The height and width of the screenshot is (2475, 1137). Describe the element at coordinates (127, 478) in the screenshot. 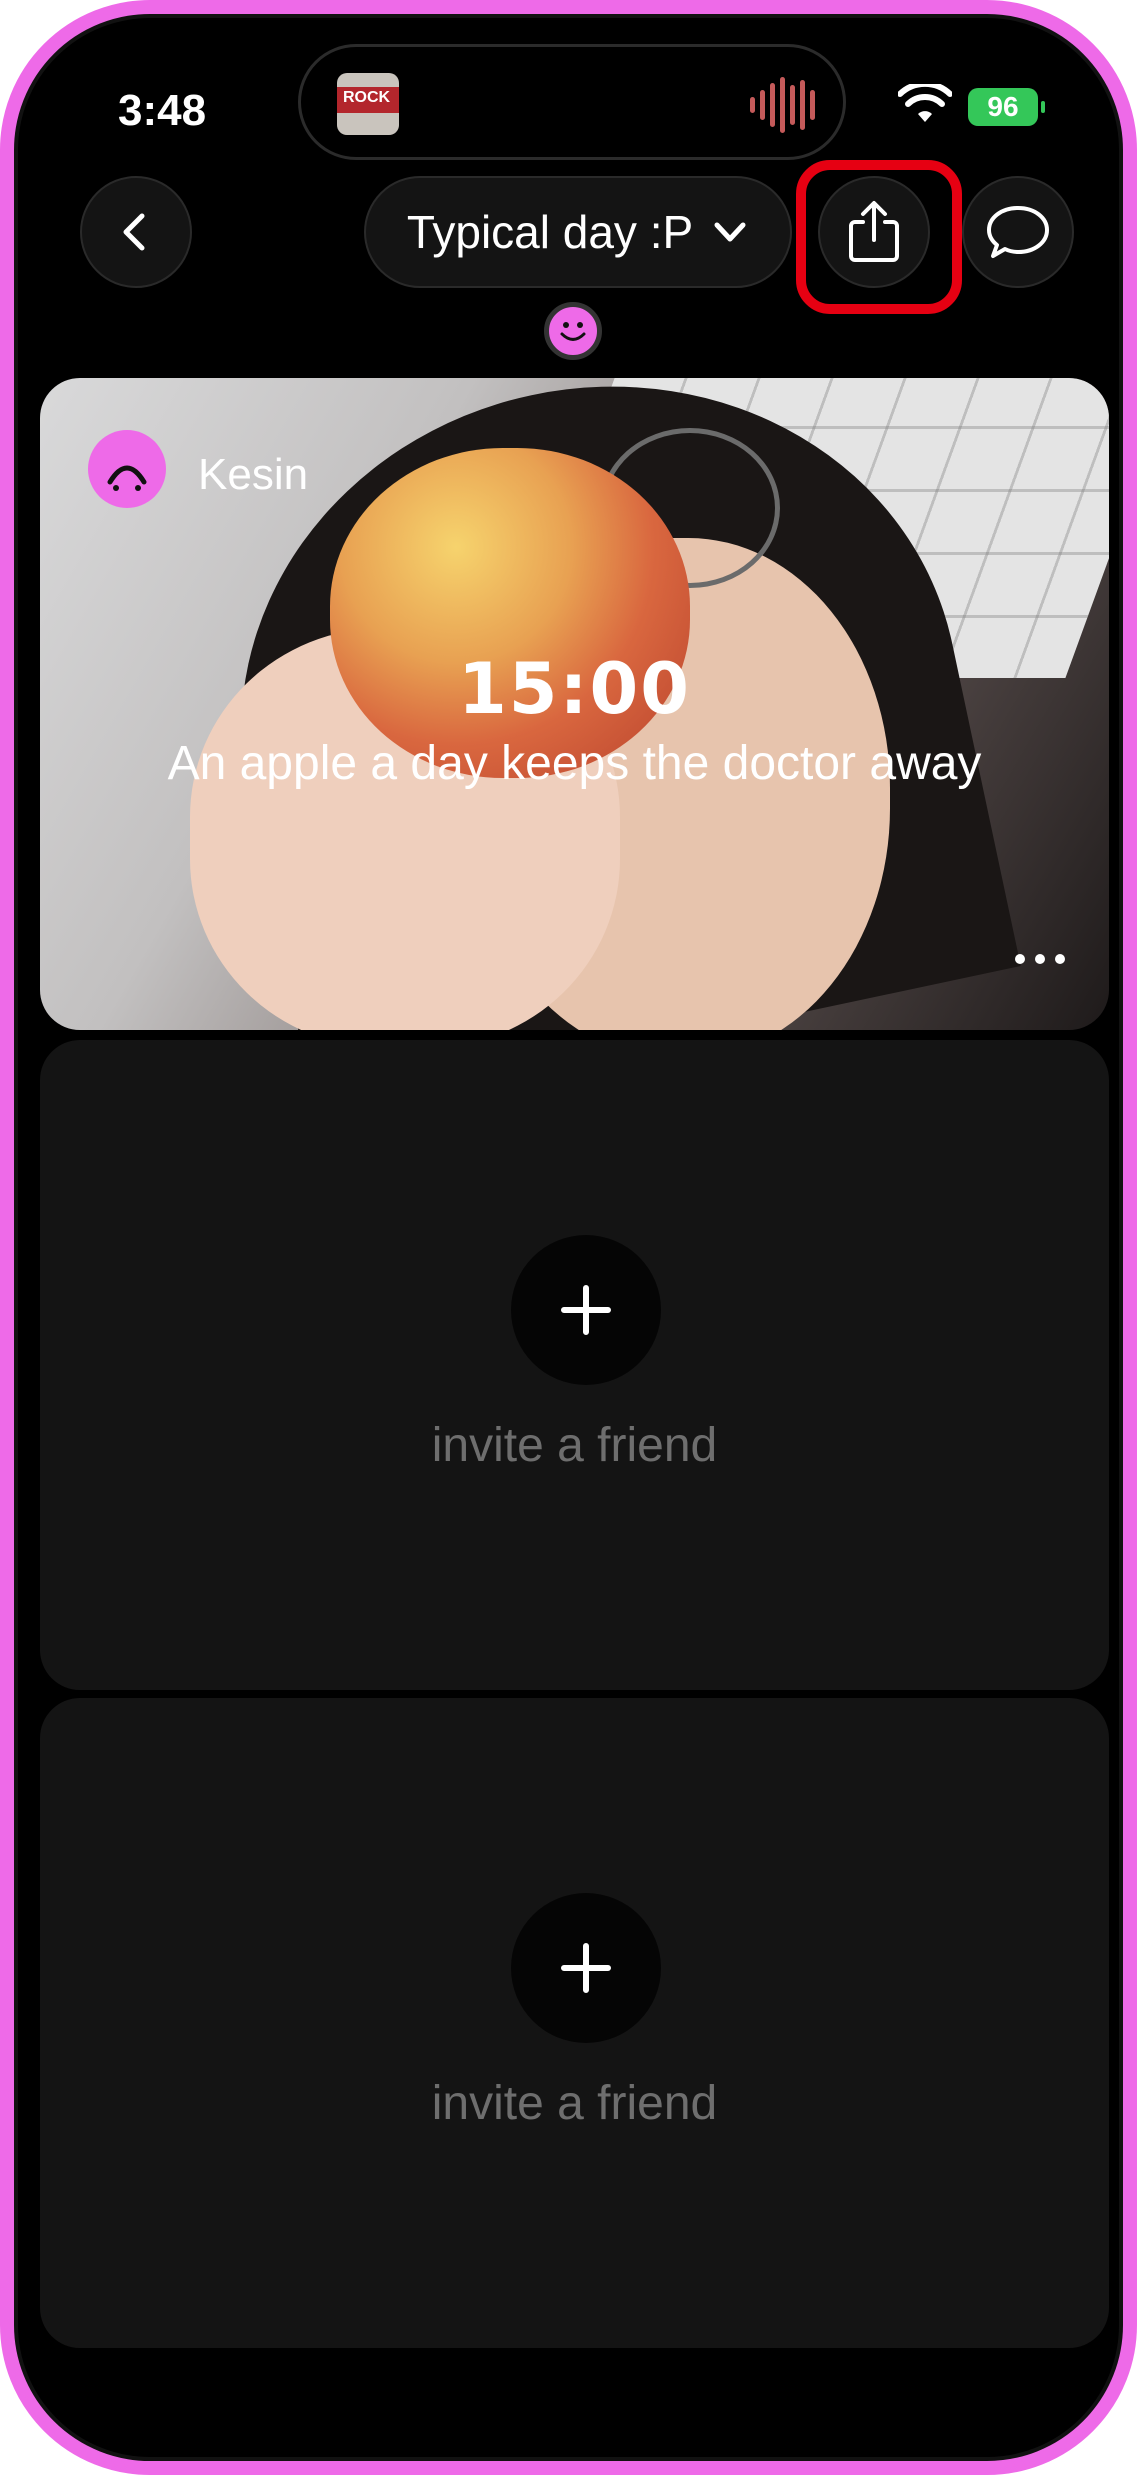

I see `upside-down-face-icon` at that location.